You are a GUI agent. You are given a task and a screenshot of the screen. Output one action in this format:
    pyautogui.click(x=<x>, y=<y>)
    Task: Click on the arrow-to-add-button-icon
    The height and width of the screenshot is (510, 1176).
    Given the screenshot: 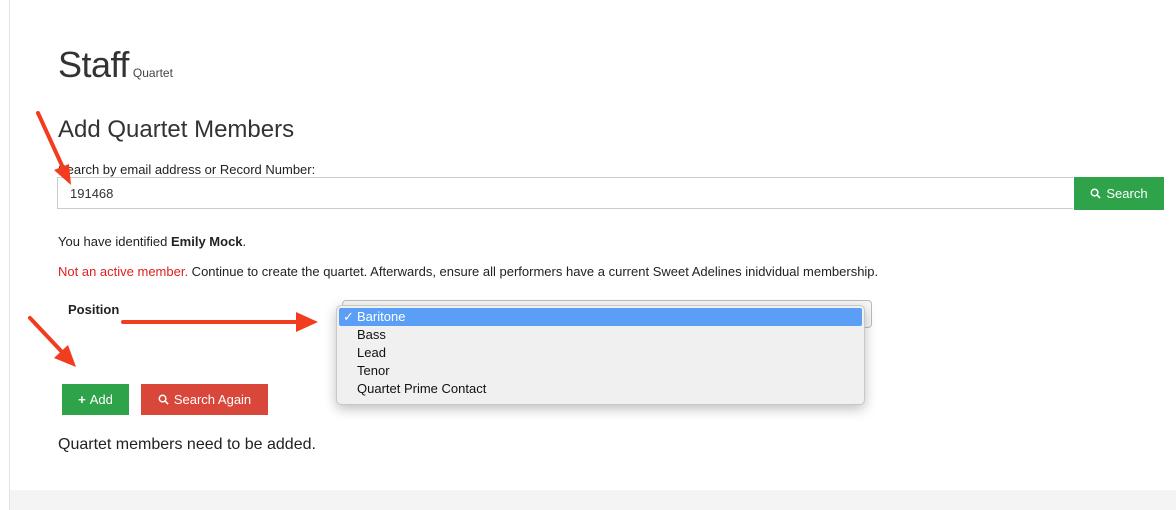 What is the action you would take?
    pyautogui.click(x=52, y=341)
    